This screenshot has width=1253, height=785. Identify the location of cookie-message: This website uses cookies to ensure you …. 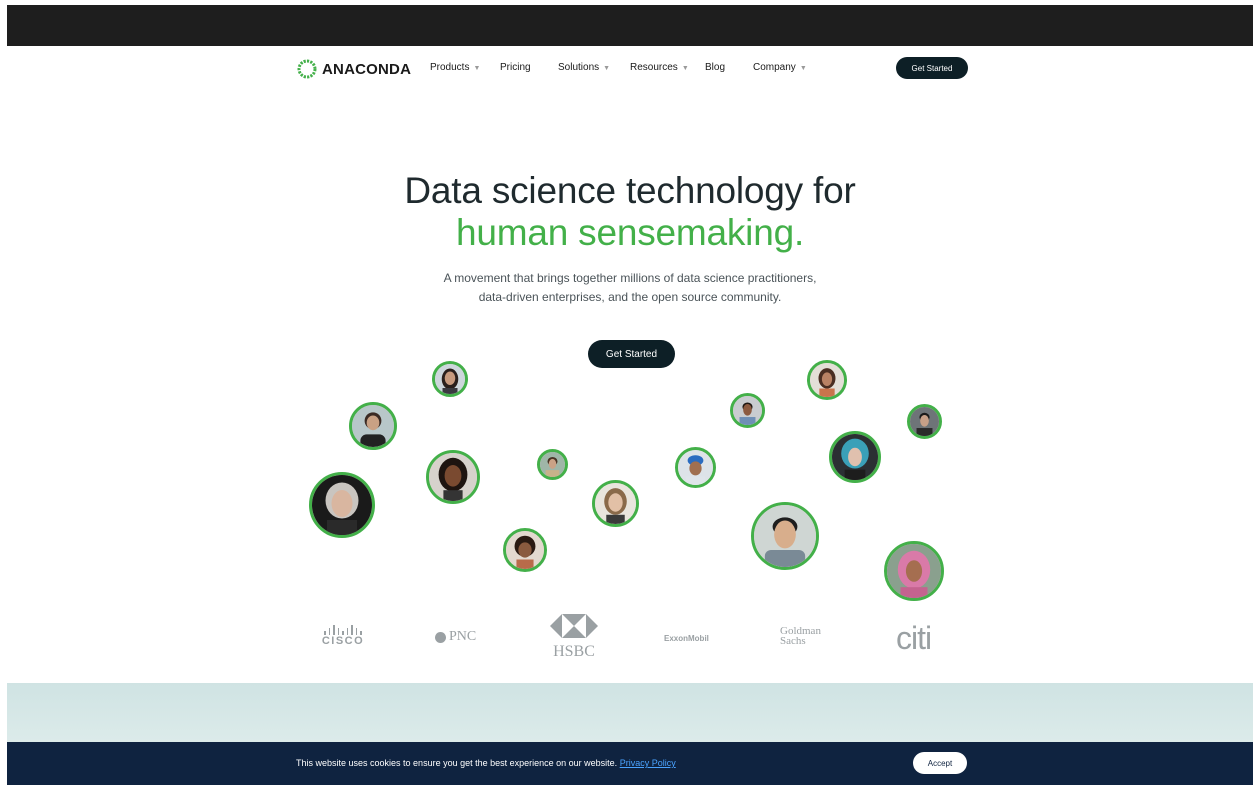
(486, 763).